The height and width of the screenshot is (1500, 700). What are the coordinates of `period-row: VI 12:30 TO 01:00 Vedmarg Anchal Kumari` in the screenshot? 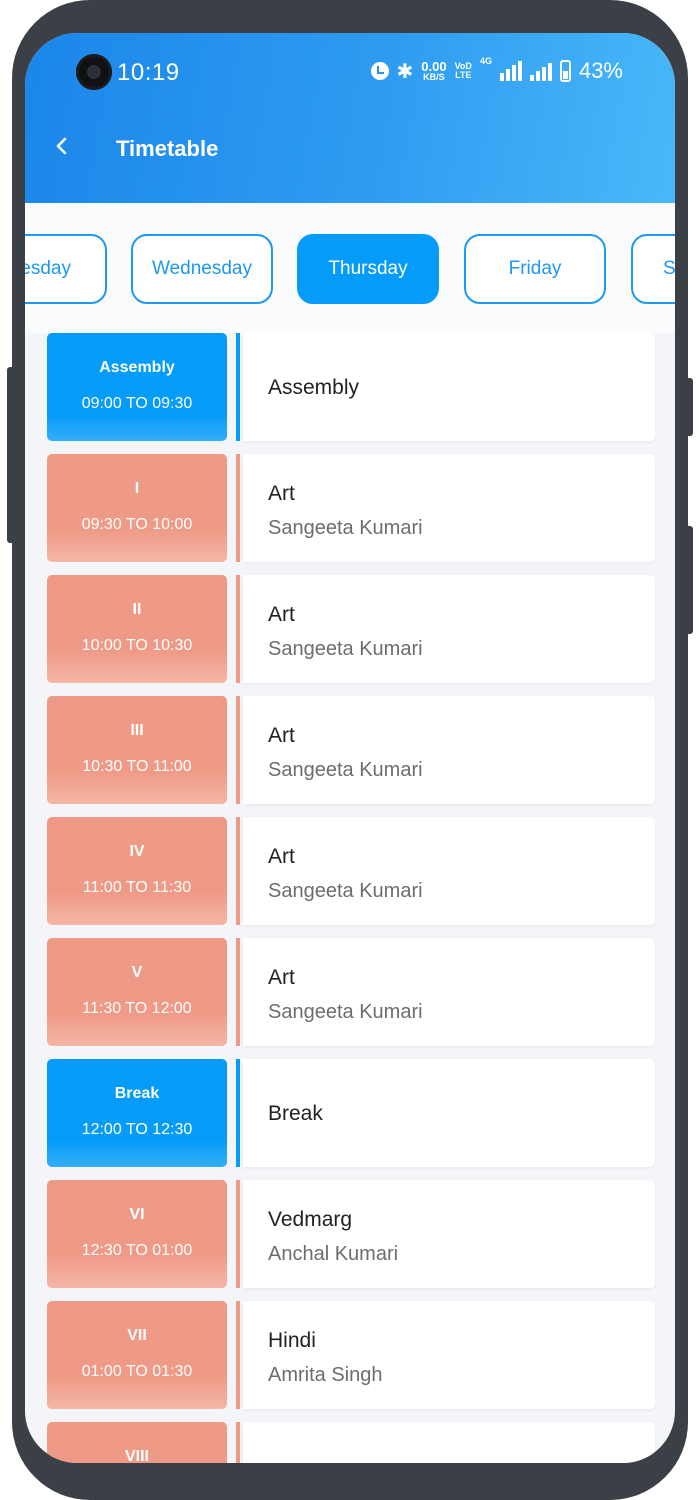 It's located at (351, 1234).